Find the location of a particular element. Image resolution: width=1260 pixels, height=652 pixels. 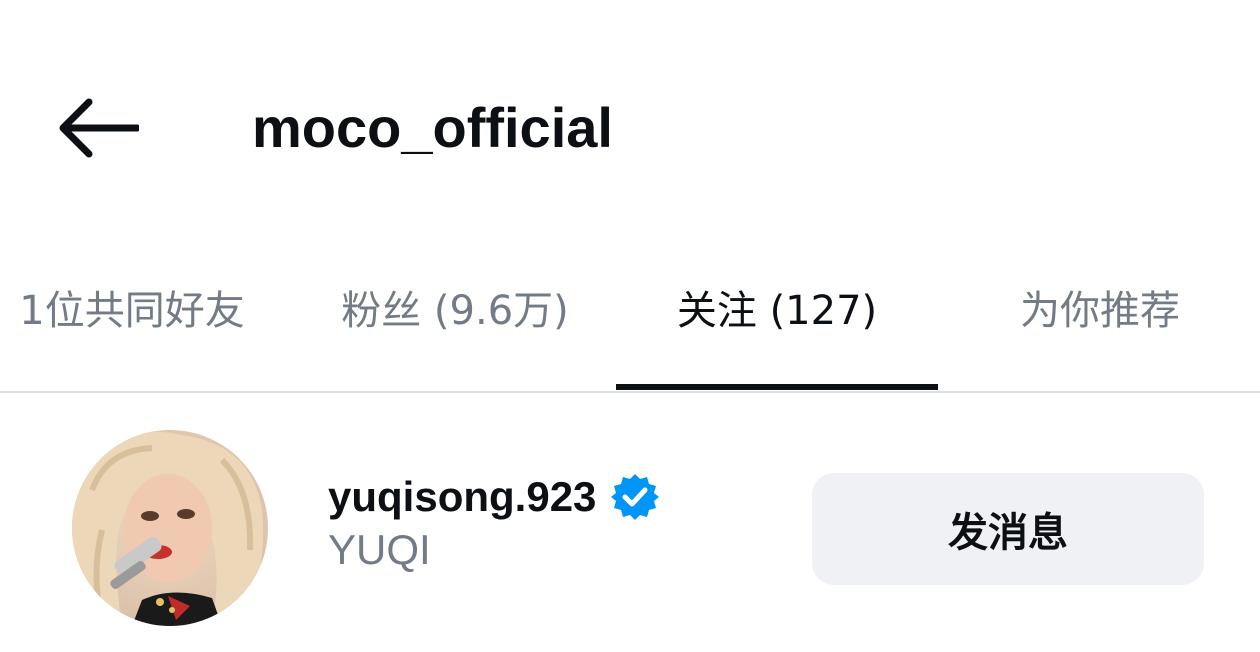

tab-suggested: 为你推荐 is located at coordinates (1100, 311).